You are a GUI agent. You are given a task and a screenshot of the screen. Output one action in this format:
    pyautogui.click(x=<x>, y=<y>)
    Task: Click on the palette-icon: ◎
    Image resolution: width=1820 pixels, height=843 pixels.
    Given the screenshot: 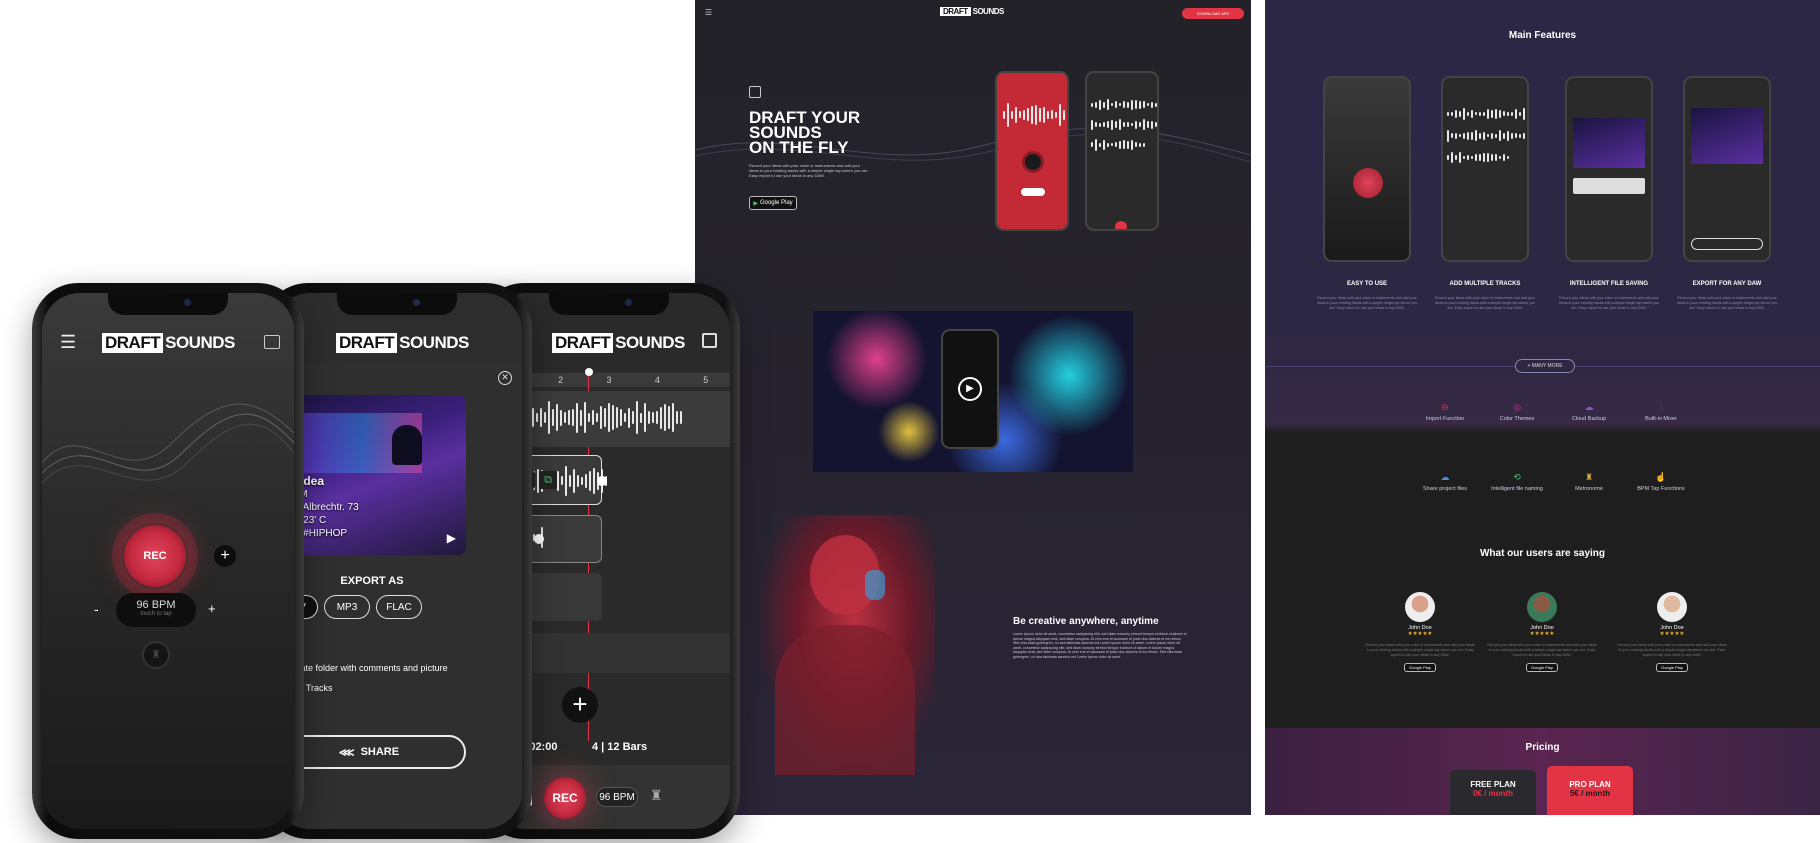 What is the action you would take?
    pyautogui.click(x=1517, y=407)
    